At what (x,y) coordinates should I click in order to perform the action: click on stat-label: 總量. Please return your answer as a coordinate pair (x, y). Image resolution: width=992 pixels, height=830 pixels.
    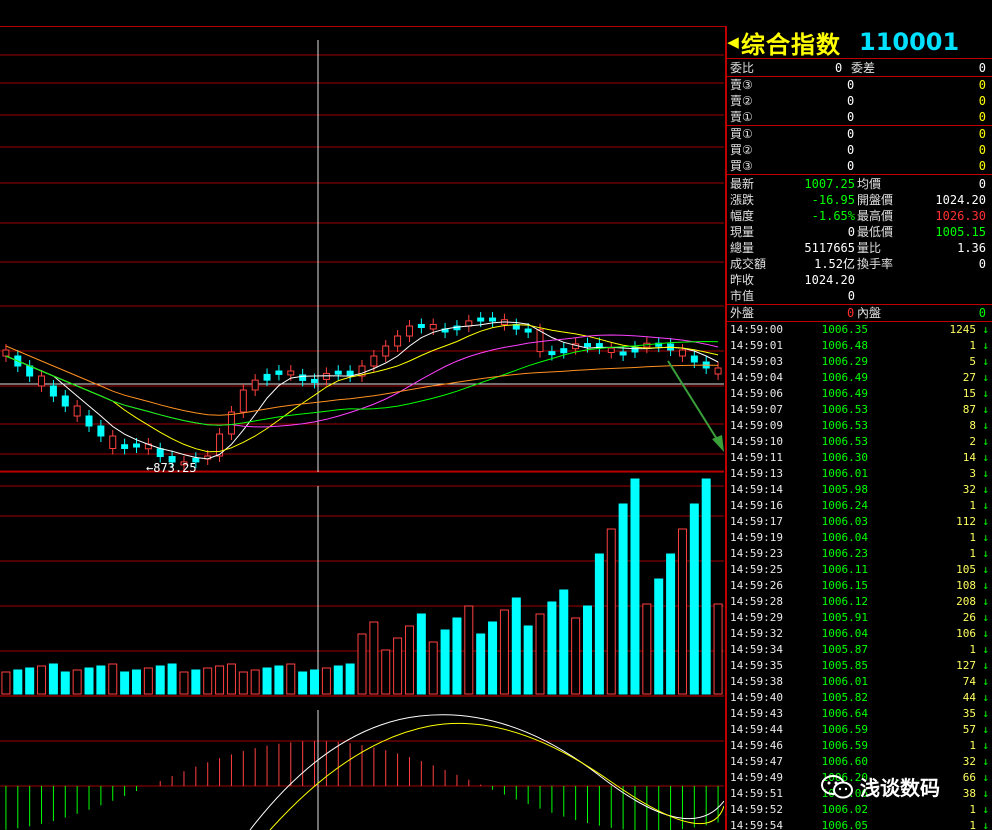
    Looking at the image, I should click on (742, 248).